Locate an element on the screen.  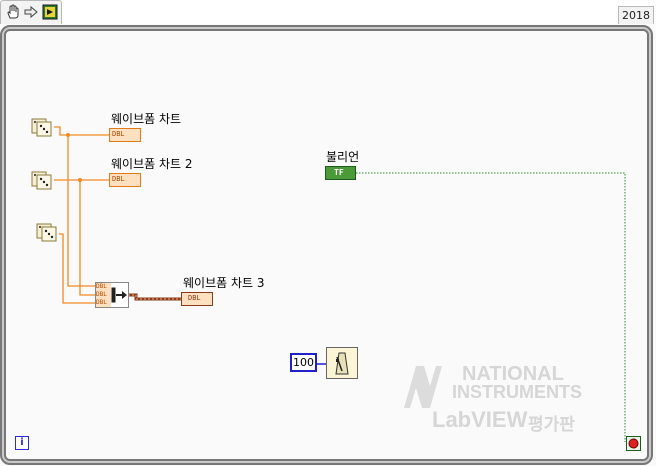
stop-icon is located at coordinates (633, 443).